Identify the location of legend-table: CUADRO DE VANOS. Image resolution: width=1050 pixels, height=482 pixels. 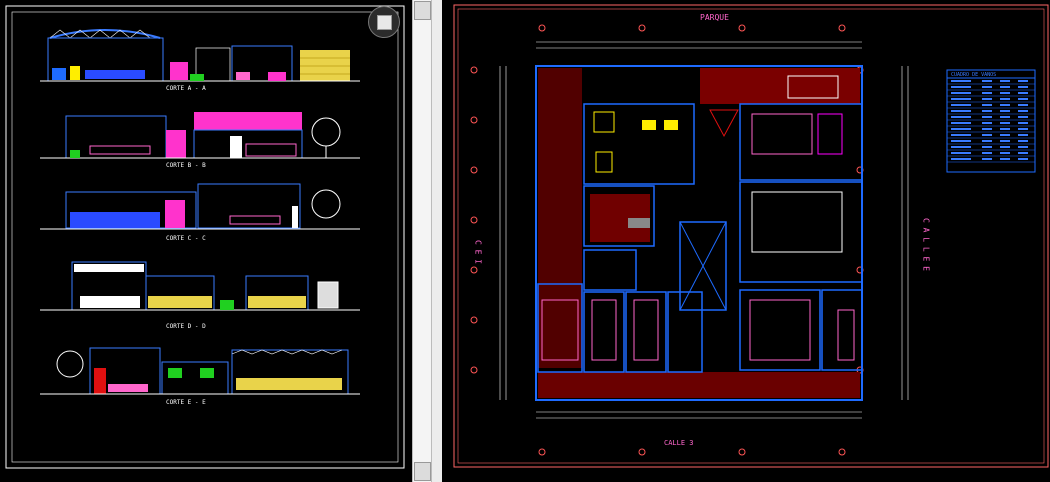
(991, 121).